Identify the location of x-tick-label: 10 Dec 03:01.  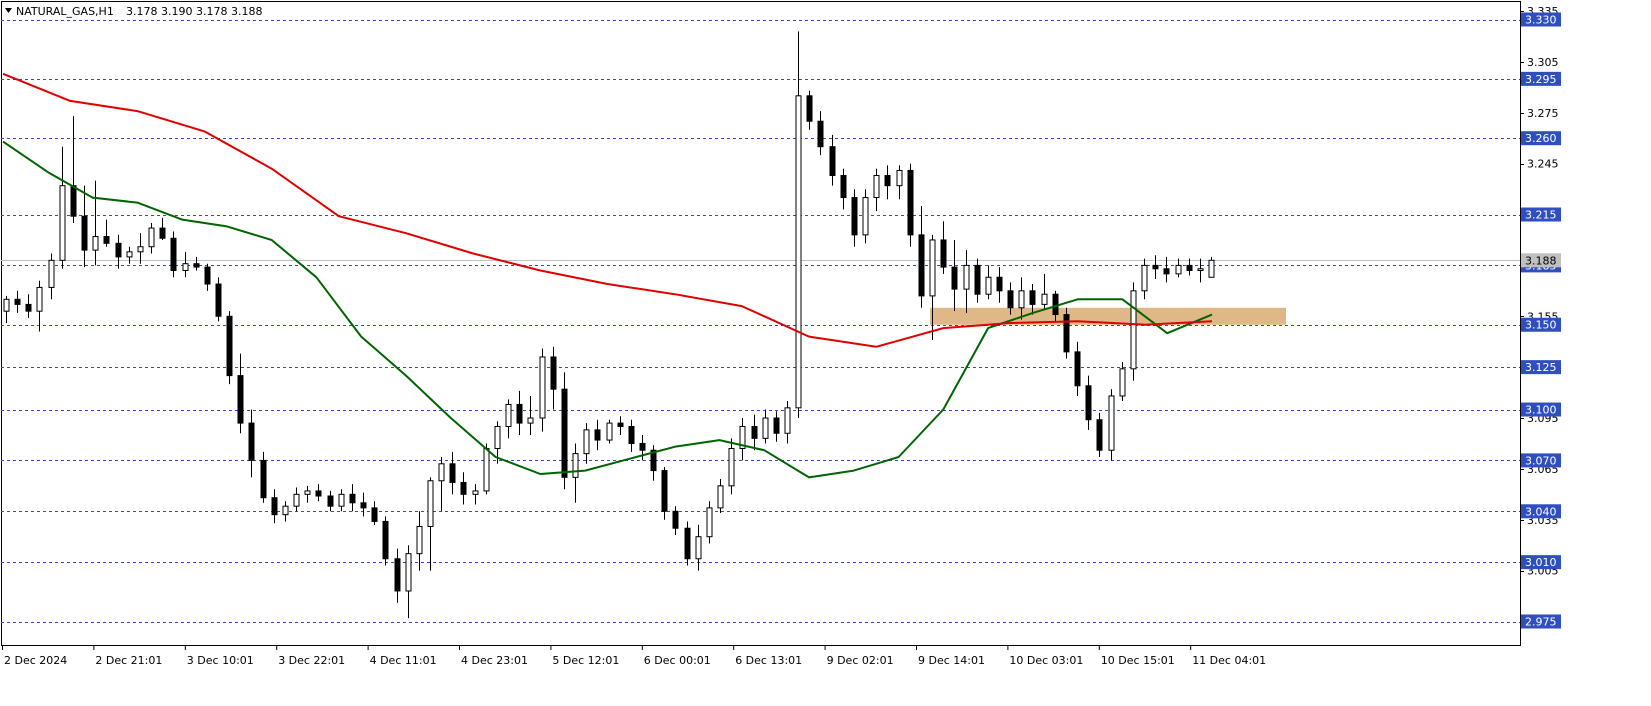
(1046, 660).